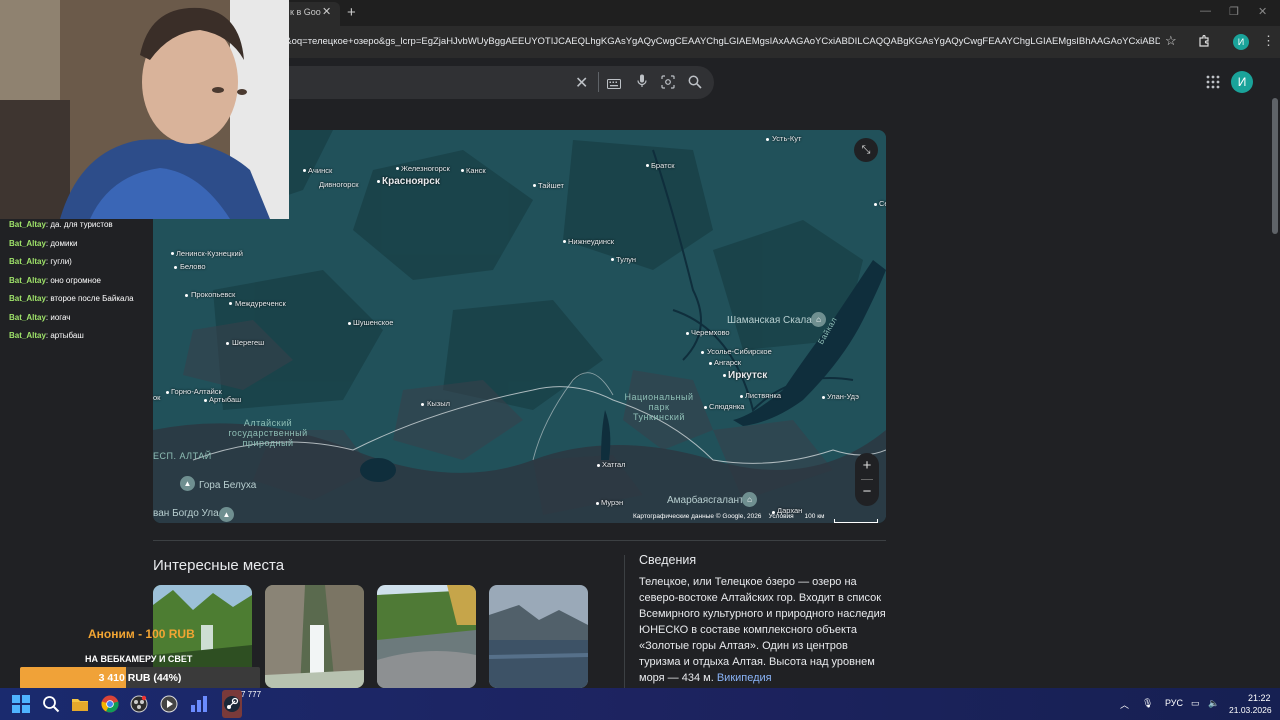 Image resolution: width=1280 pixels, height=720 pixels. Describe the element at coordinates (411, 181) in the screenshot. I see `map-city-label: Красноярск` at that location.